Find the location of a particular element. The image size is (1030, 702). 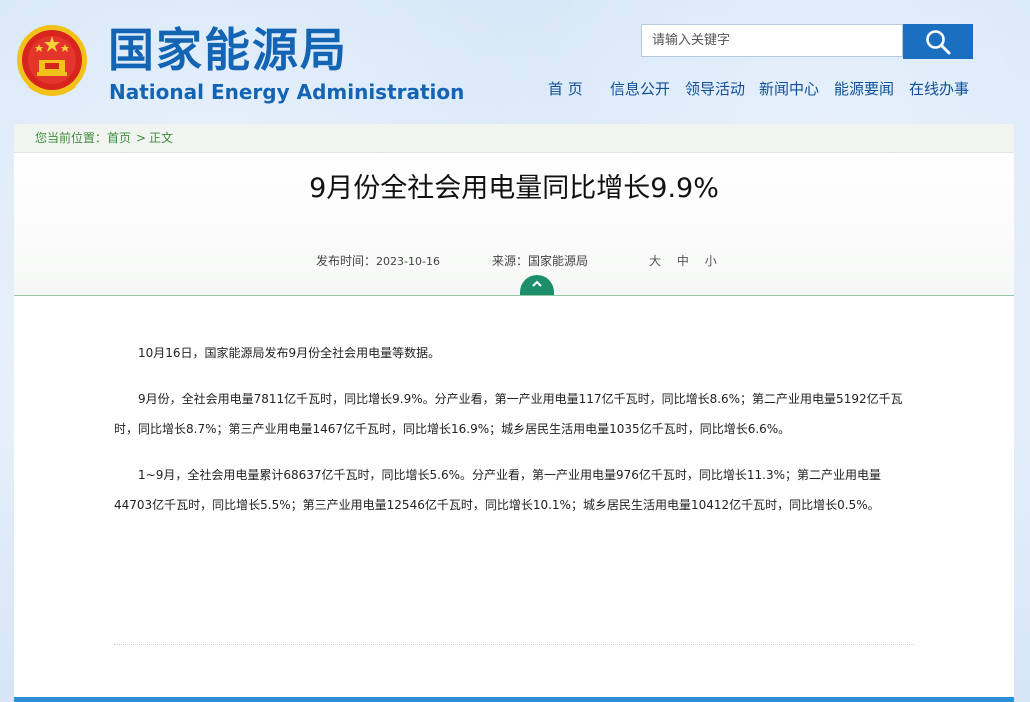

publish-label: 发布时间： is located at coordinates (346, 261).